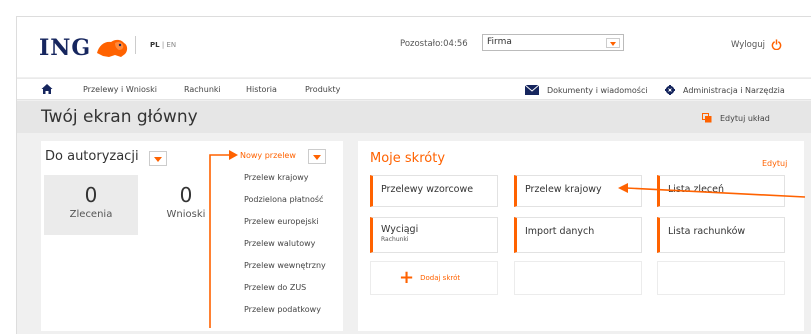  Describe the element at coordinates (158, 158) in the screenshot. I see `authorization-dropdown-button` at that location.